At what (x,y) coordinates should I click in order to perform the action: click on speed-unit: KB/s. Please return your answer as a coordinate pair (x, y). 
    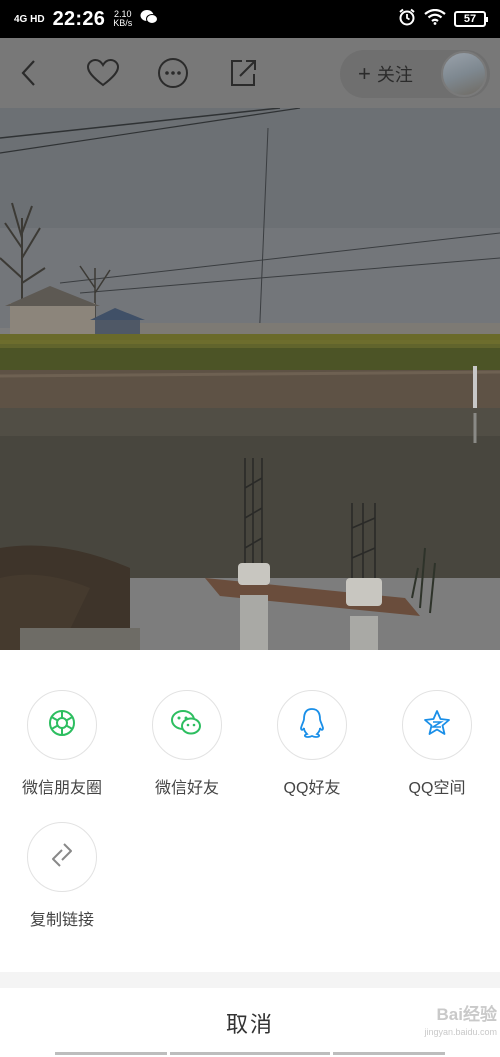
    Looking at the image, I should click on (123, 23).